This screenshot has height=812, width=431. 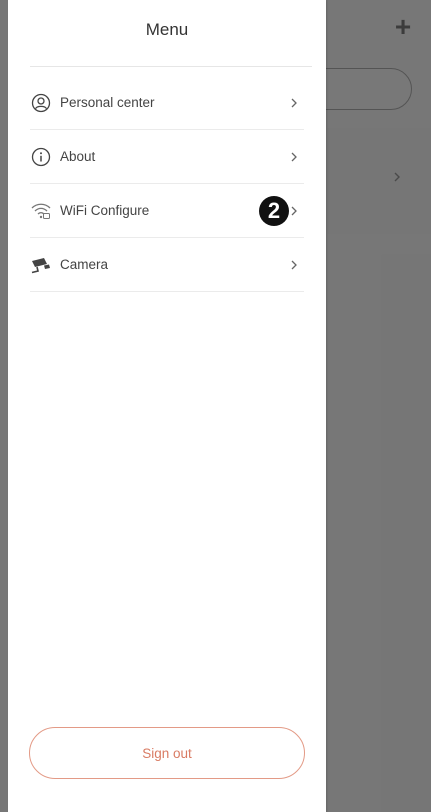 I want to click on menu-item-label: WiFi Configure, so click(x=105, y=210).